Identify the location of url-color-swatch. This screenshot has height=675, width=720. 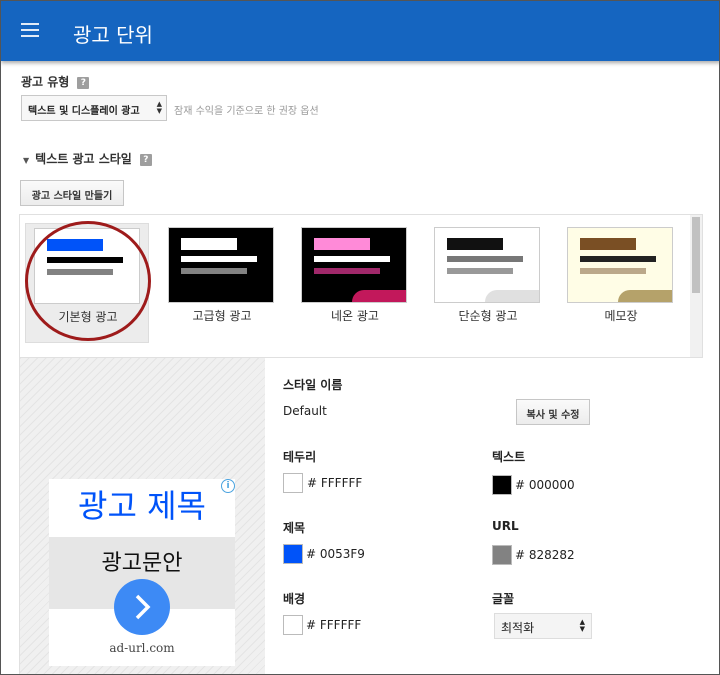
(502, 555).